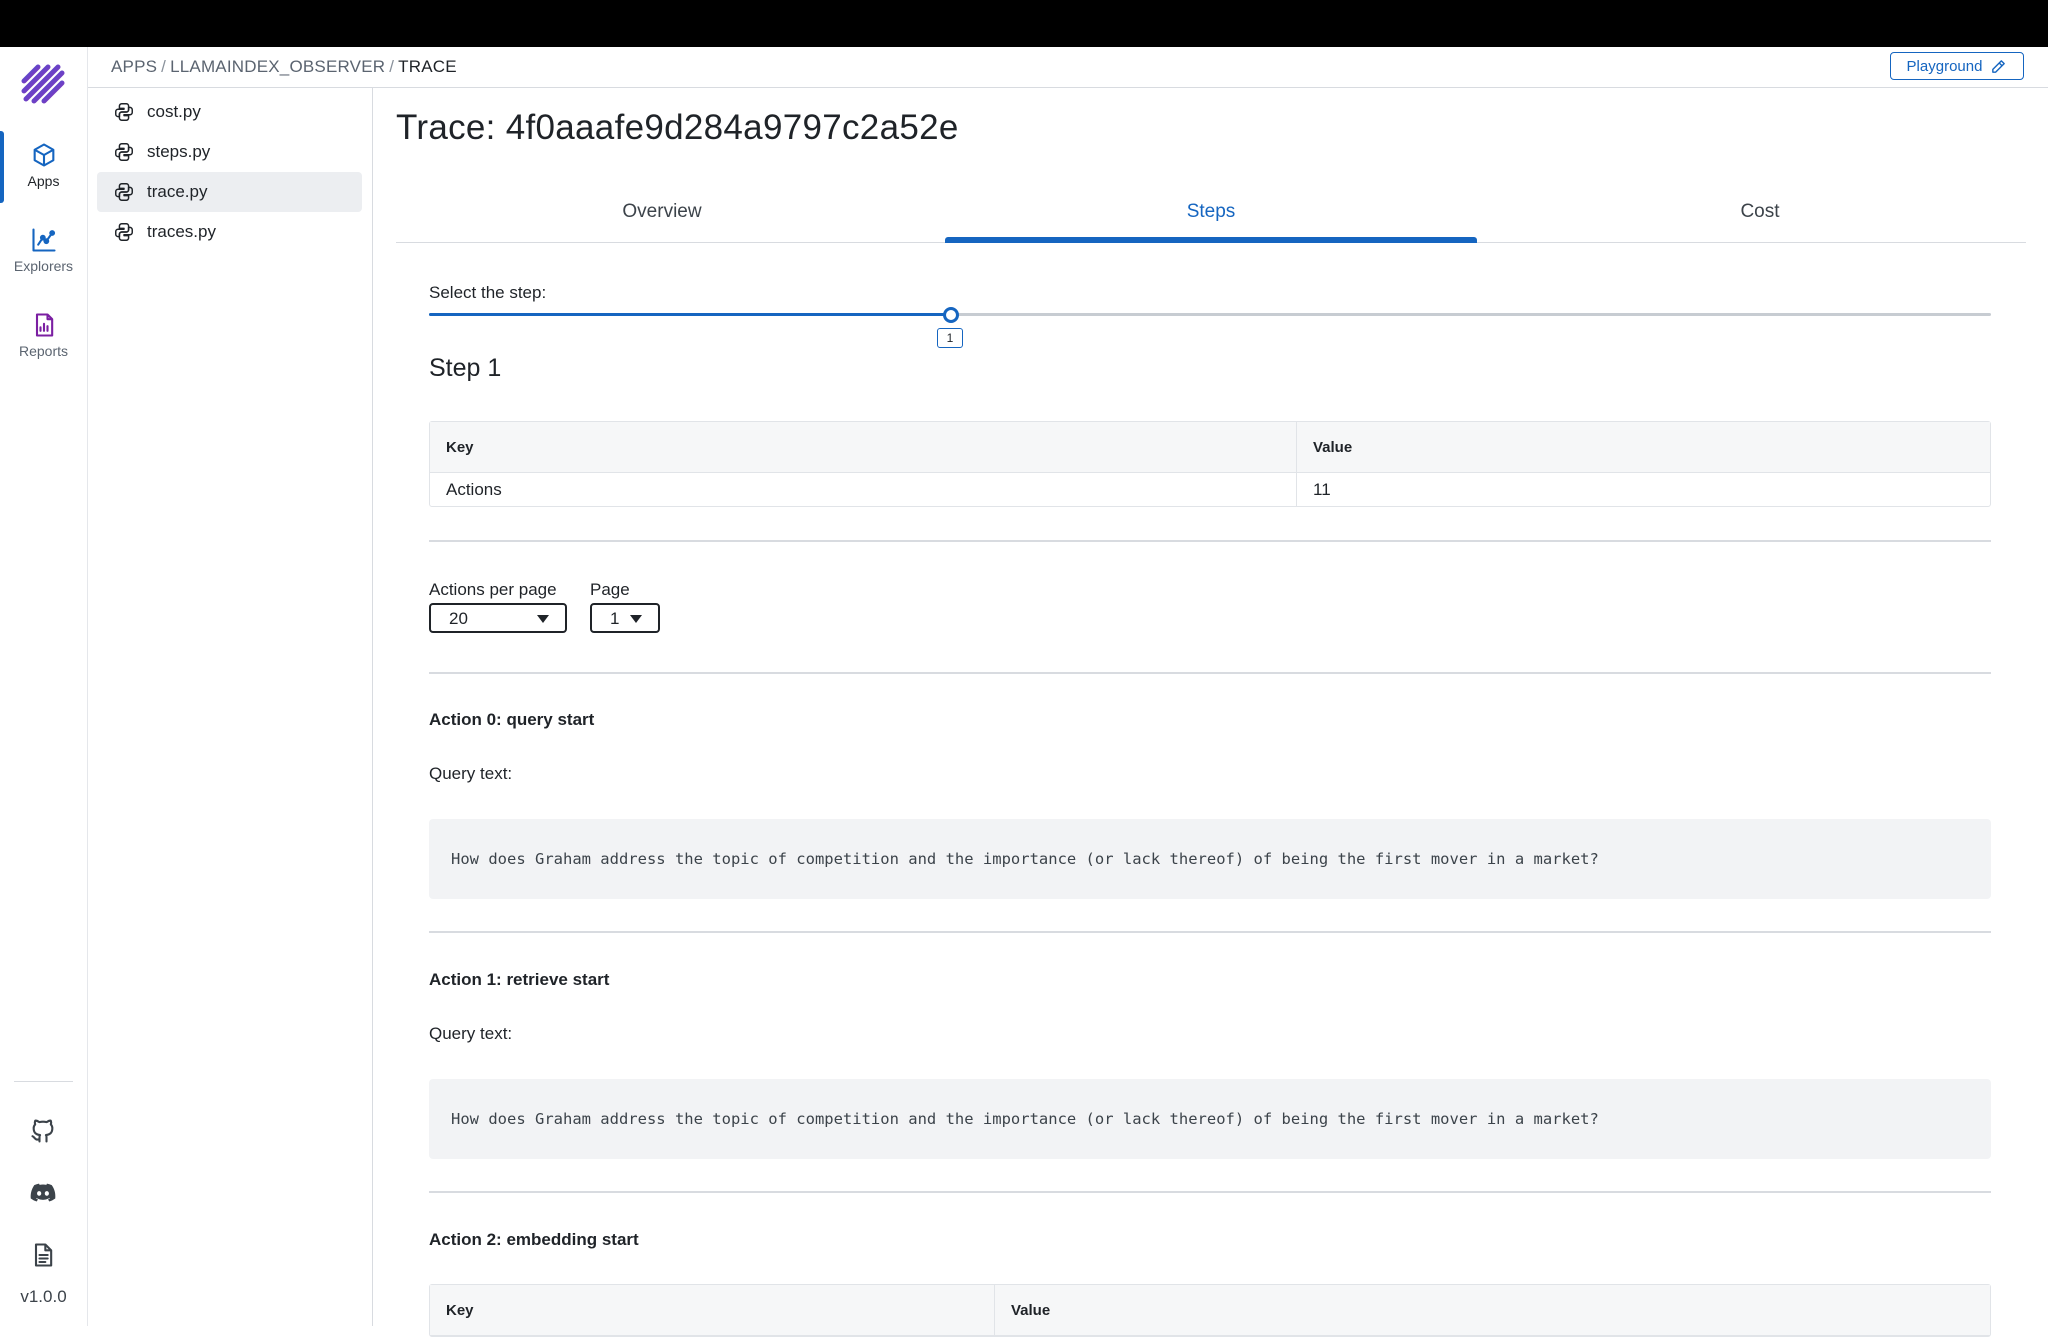 The height and width of the screenshot is (1337, 2048). I want to click on step-table: Key Value Actions 11, so click(1210, 464).